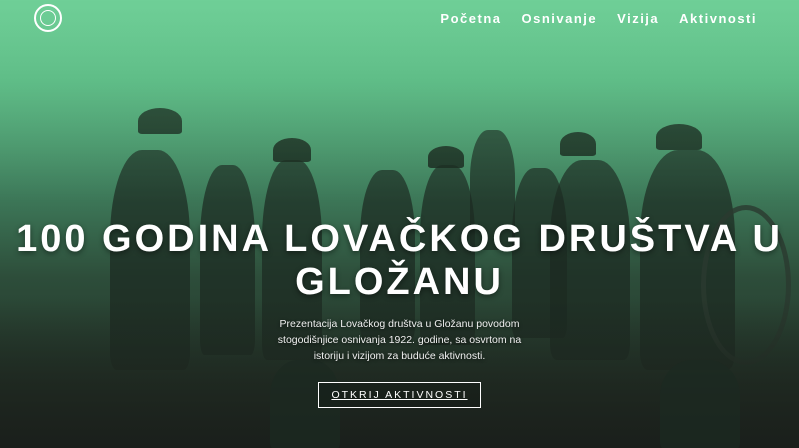 The width and height of the screenshot is (799, 448). What do you see at coordinates (399, 395) in the screenshot?
I see `discover-activities-button: OTKRIJ AKTIVNOSTI` at bounding box center [399, 395].